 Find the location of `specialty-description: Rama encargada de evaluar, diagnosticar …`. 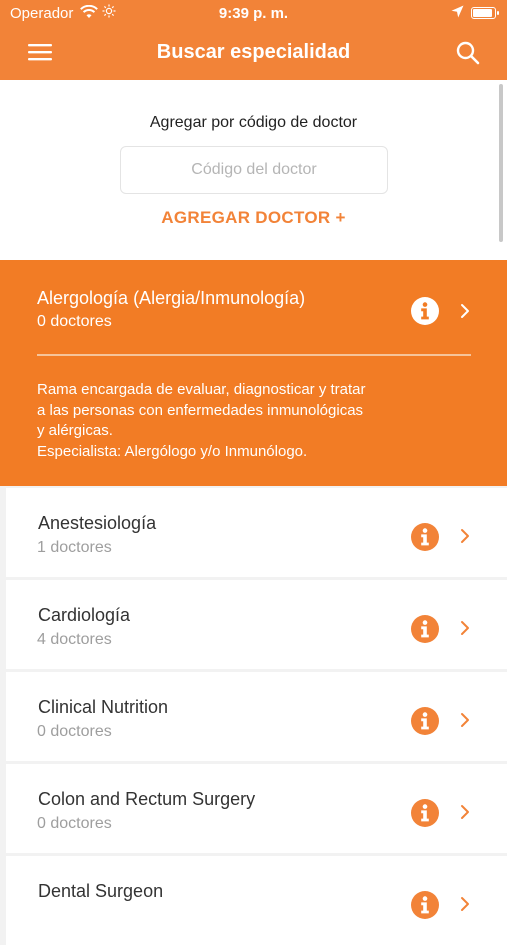

specialty-description: Rama encargada de evaluar, diagnosticar … is located at coordinates (237, 421).